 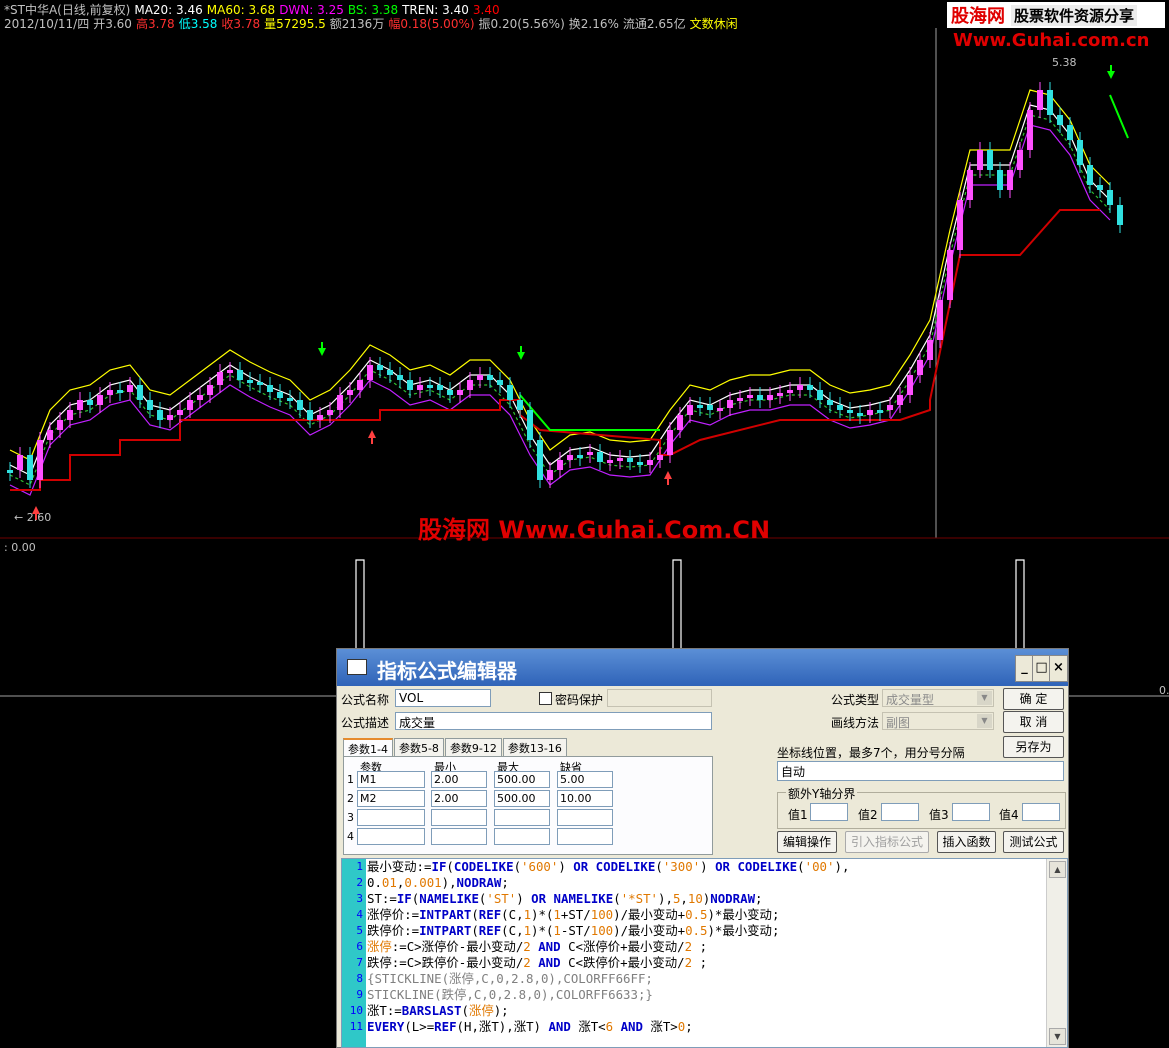 What do you see at coordinates (702, 667) in the screenshot?
I see `dialog-titlebar: 指标公式编辑器 _ □ ×` at bounding box center [702, 667].